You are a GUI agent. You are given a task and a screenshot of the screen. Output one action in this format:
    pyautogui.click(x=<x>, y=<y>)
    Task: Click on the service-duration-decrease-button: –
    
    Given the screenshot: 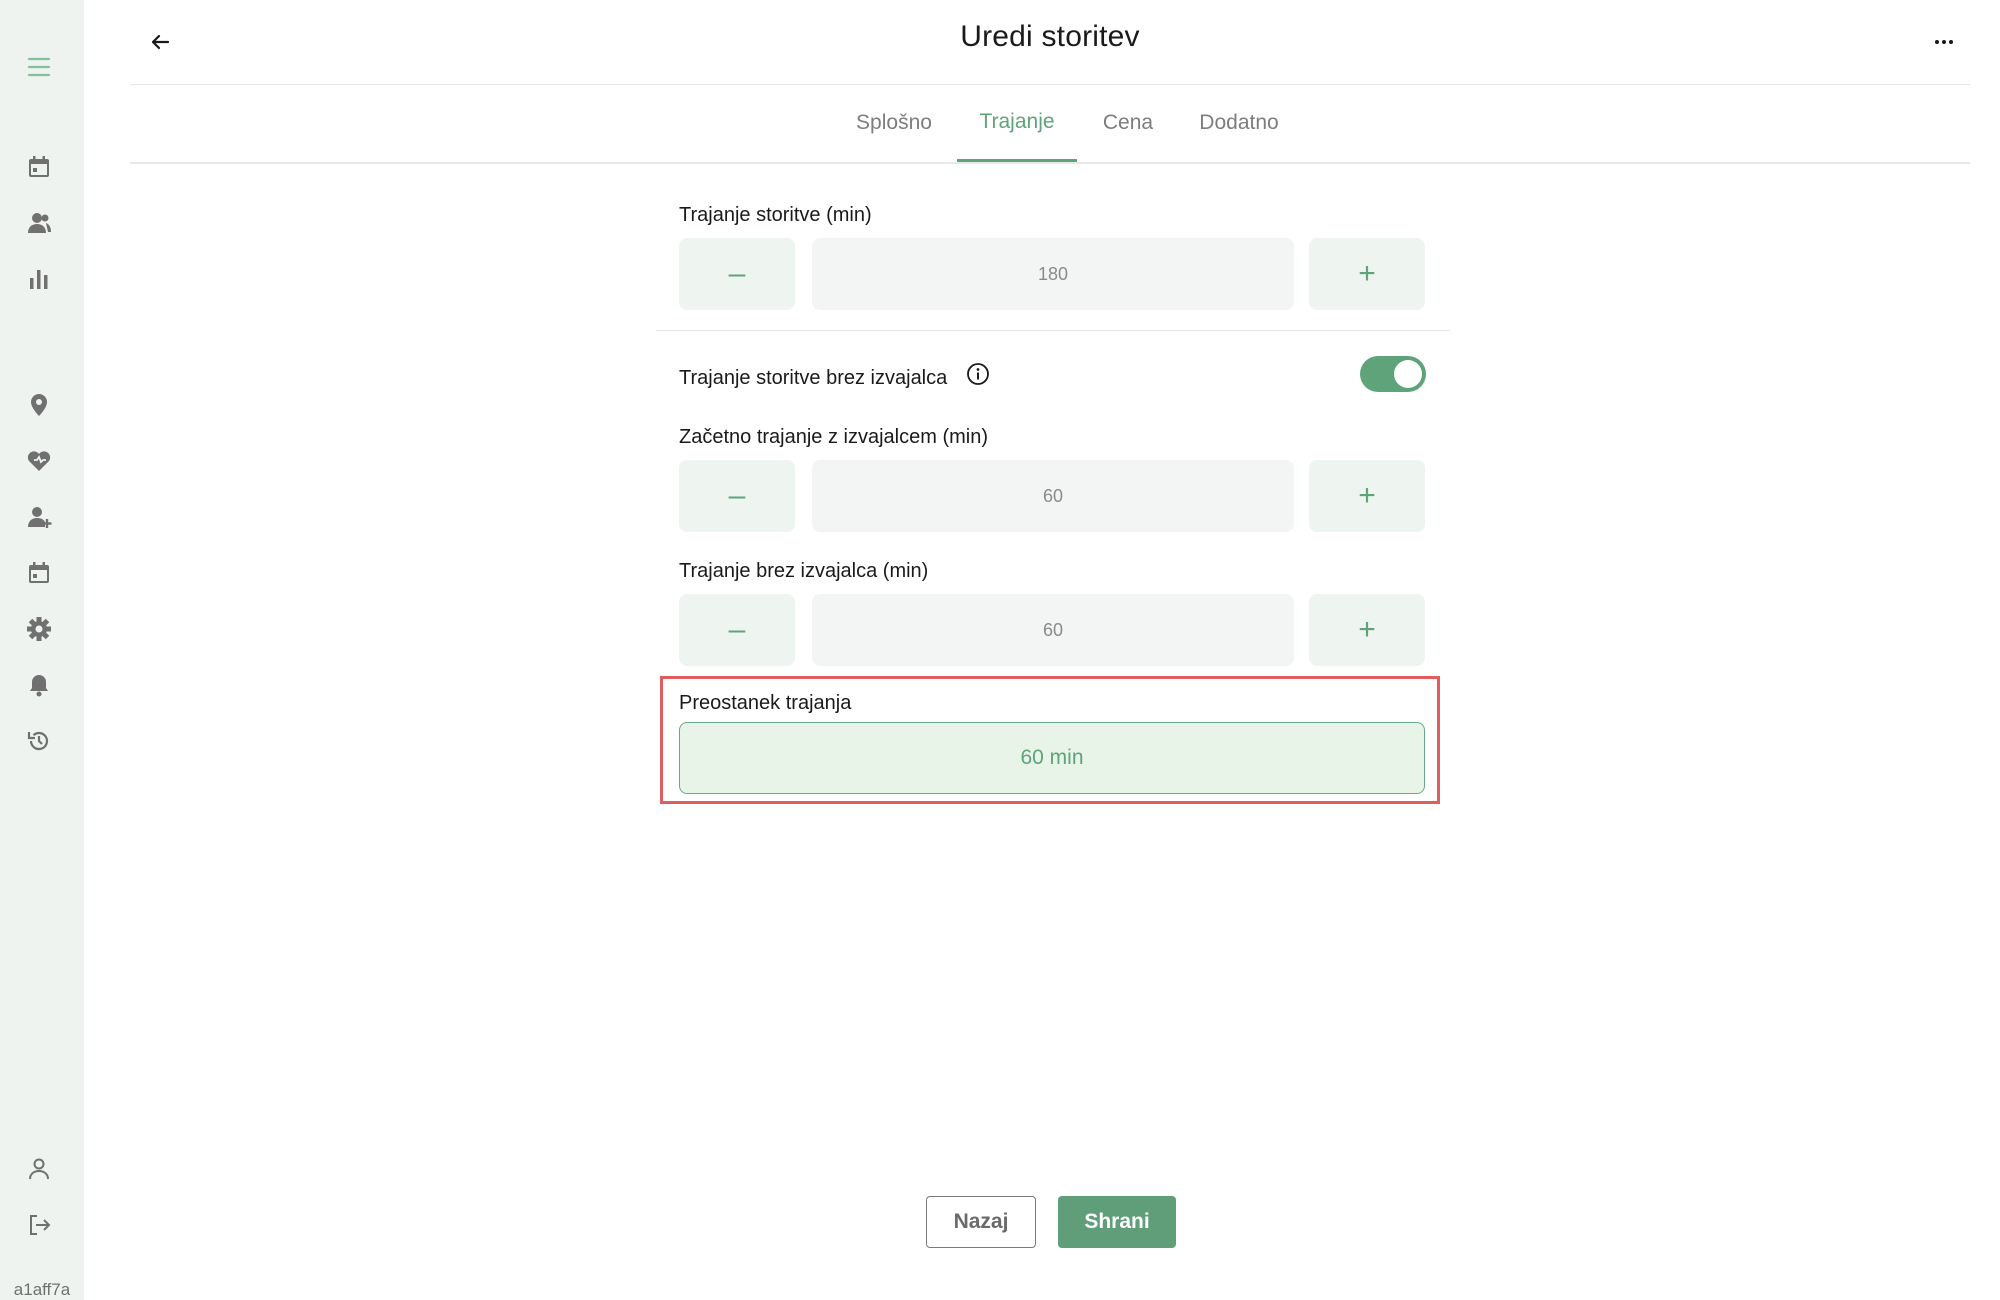 What is the action you would take?
    pyautogui.click(x=737, y=274)
    